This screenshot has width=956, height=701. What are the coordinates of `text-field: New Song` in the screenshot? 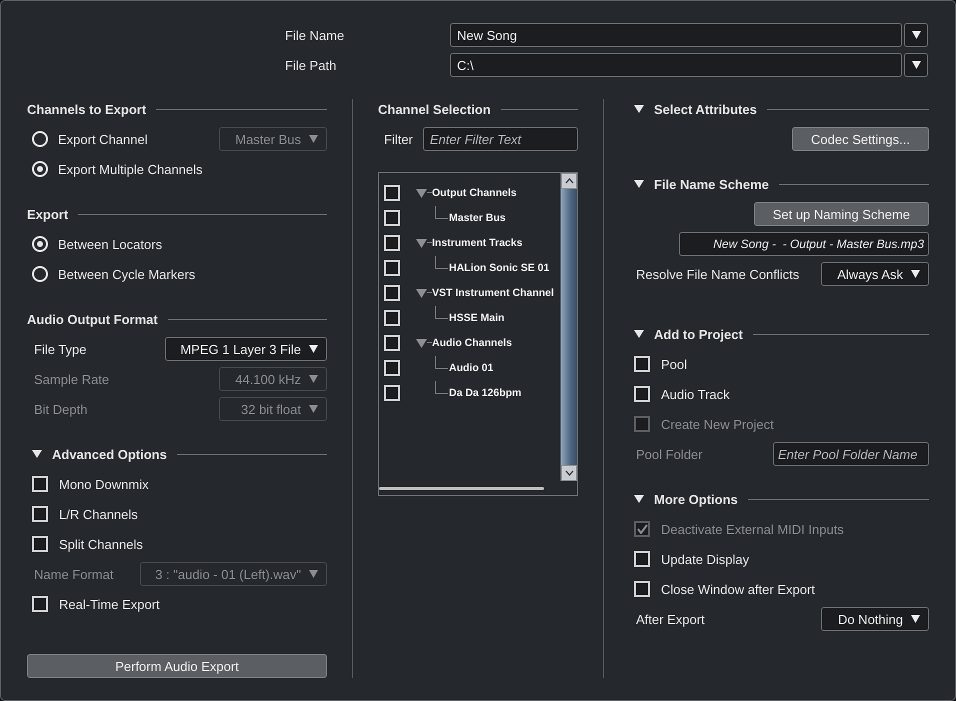 It's located at (676, 35).